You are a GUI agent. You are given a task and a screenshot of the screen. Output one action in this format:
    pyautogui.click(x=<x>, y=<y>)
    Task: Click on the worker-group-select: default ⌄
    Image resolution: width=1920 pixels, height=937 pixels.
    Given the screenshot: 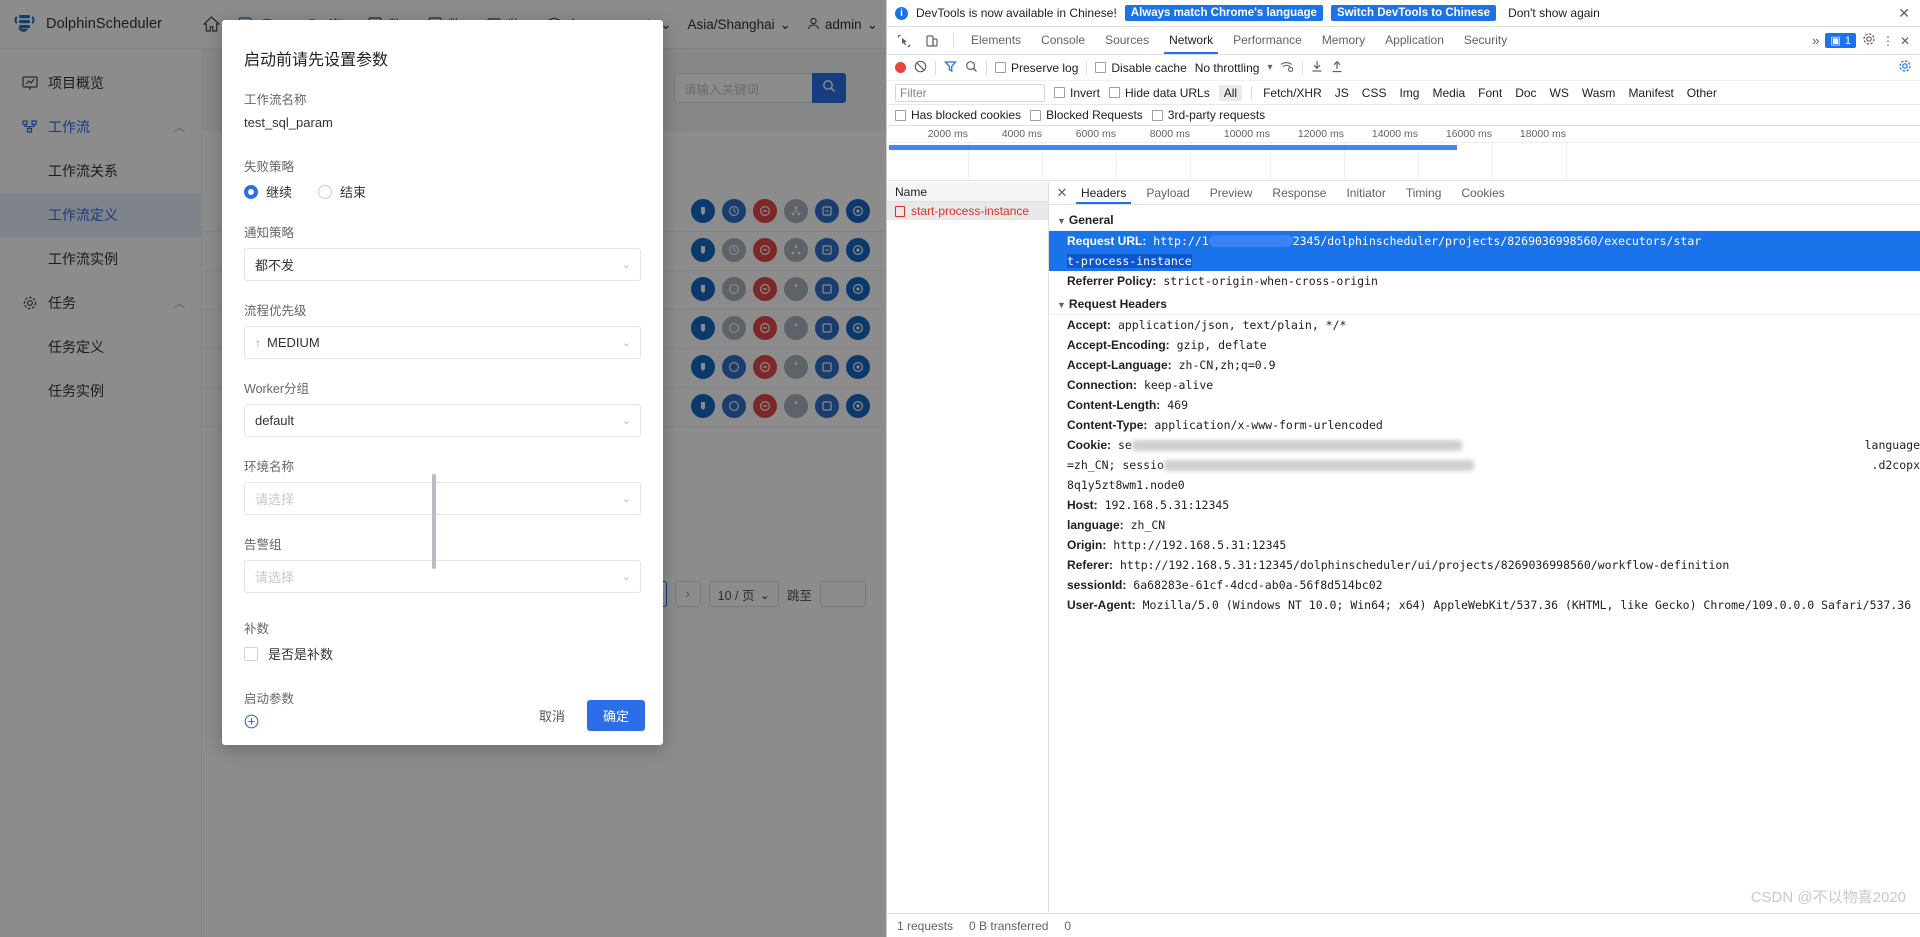 What is the action you would take?
    pyautogui.click(x=442, y=420)
    